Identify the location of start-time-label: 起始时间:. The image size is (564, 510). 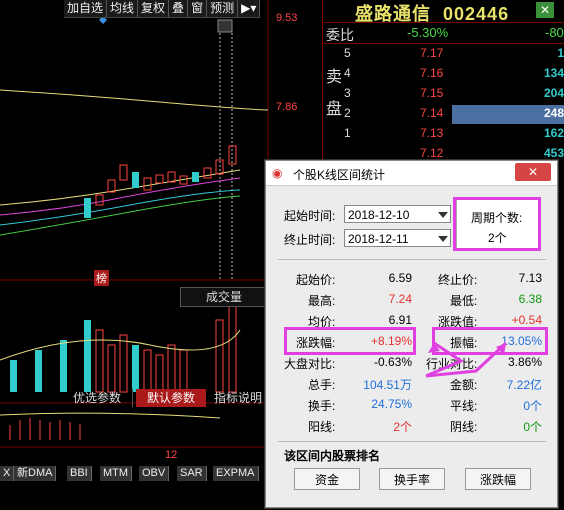
(310, 216).